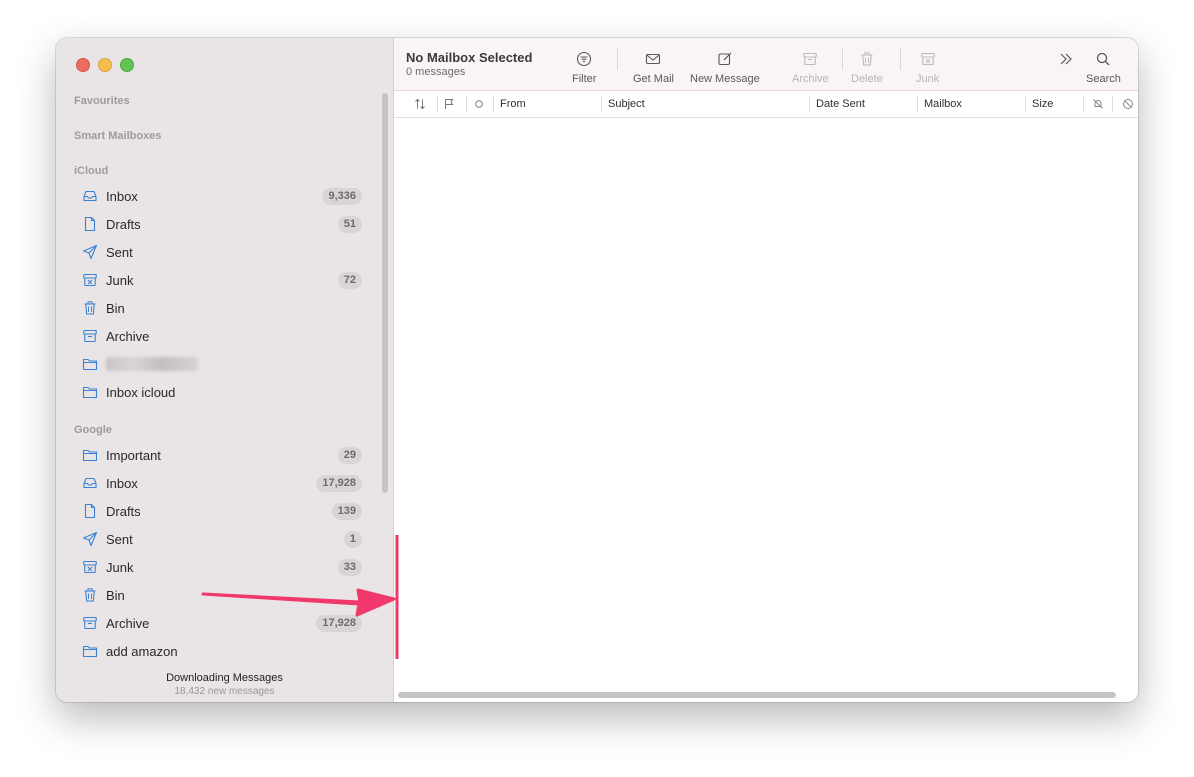 The height and width of the screenshot is (777, 1194). What do you see at coordinates (127, 65) in the screenshot?
I see `zoom-window-button` at bounding box center [127, 65].